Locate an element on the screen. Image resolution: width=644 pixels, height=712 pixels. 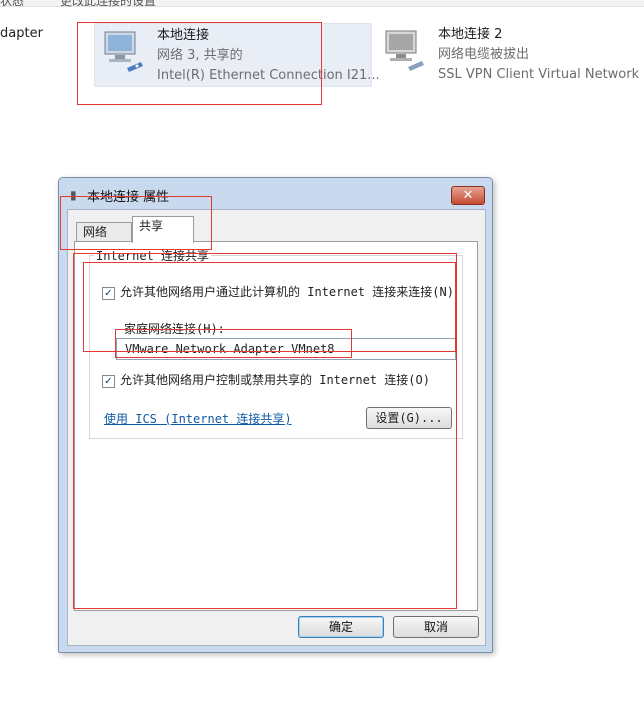
allow-connect-label: 允许其他网络用户通过此计算机的 Internet 连接来连接(N) is located at coordinates (287, 292).